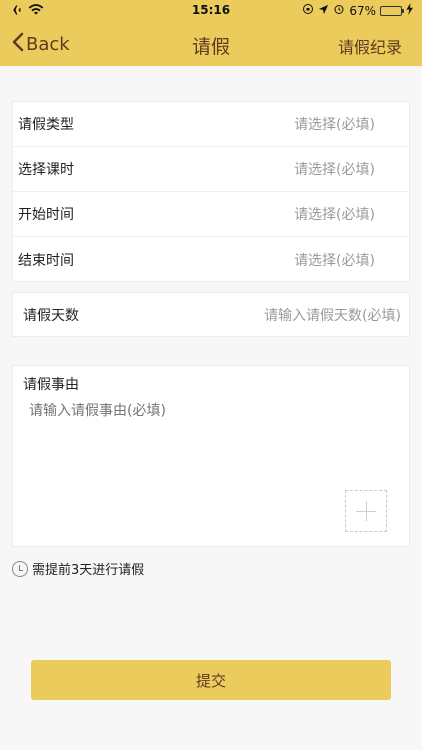 This screenshot has height=750, width=422. Describe the element at coordinates (46, 125) in the screenshot. I see `leave-type-label: 请假类型` at that location.